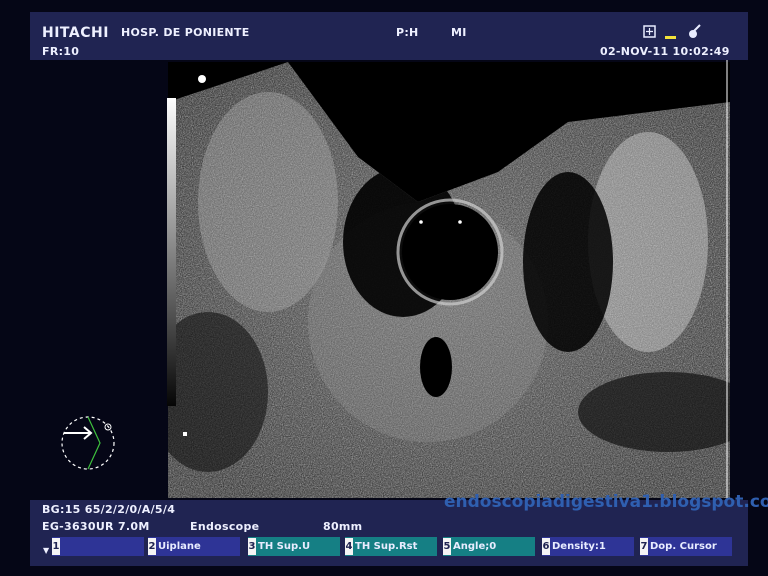 The height and width of the screenshot is (576, 768). What do you see at coordinates (644, 546) in the screenshot?
I see `softkey-number: 7` at bounding box center [644, 546].